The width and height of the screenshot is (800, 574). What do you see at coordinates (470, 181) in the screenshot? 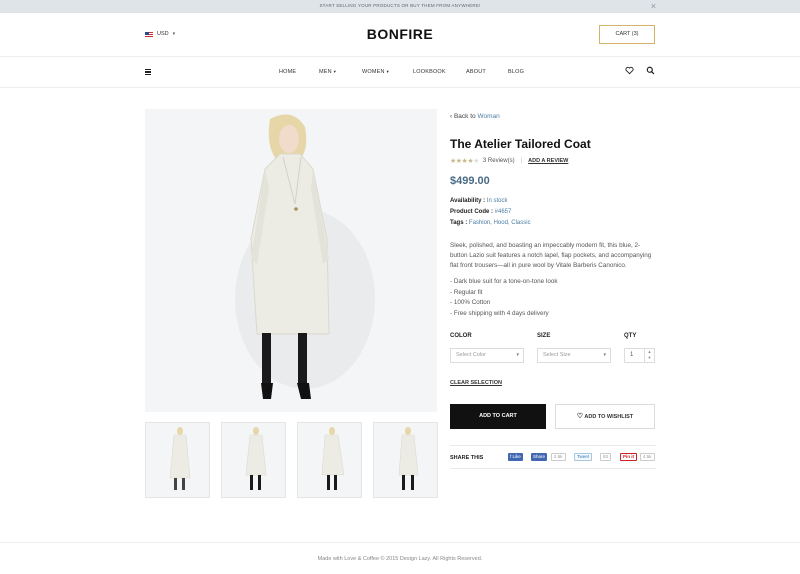
I see `product-price: $499.00` at bounding box center [470, 181].